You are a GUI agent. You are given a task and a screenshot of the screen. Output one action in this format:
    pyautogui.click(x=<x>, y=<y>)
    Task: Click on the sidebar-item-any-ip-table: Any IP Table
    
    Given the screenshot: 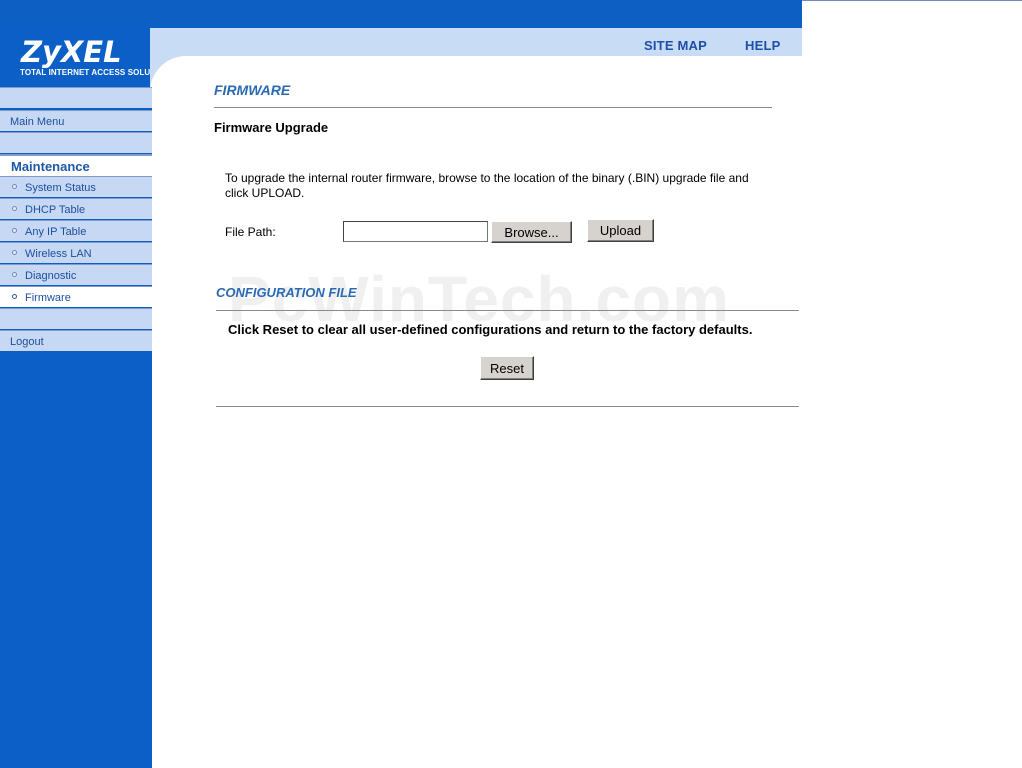 What is the action you would take?
    pyautogui.click(x=76, y=230)
    